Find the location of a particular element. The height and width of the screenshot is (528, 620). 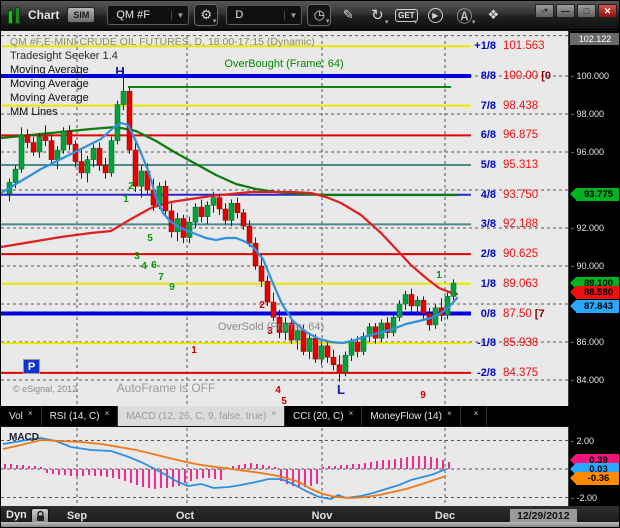

mm-level-label: 5/8 95.313 is located at coordinates (512, 165).